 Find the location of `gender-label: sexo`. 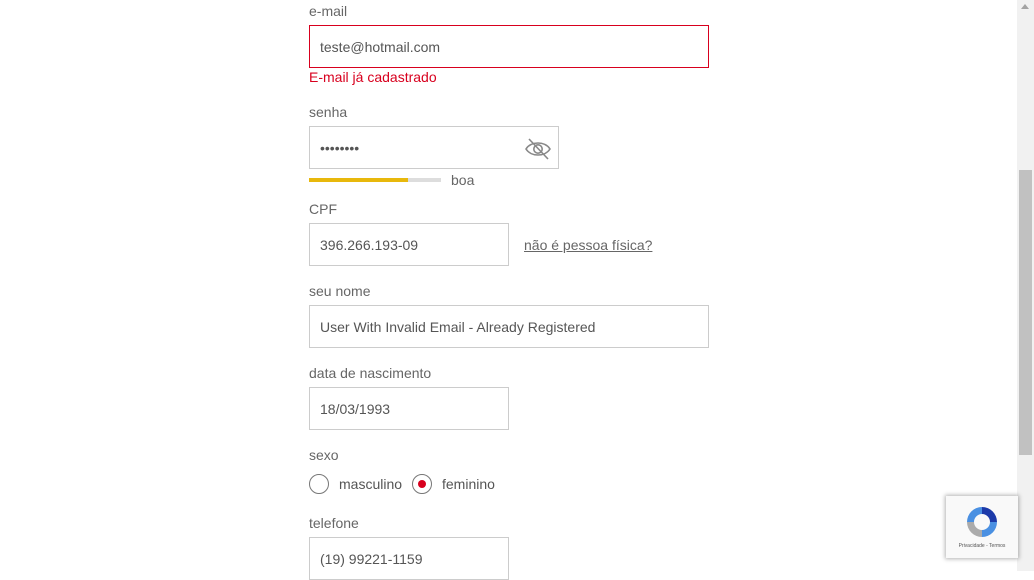

gender-label: sexo is located at coordinates (324, 455).